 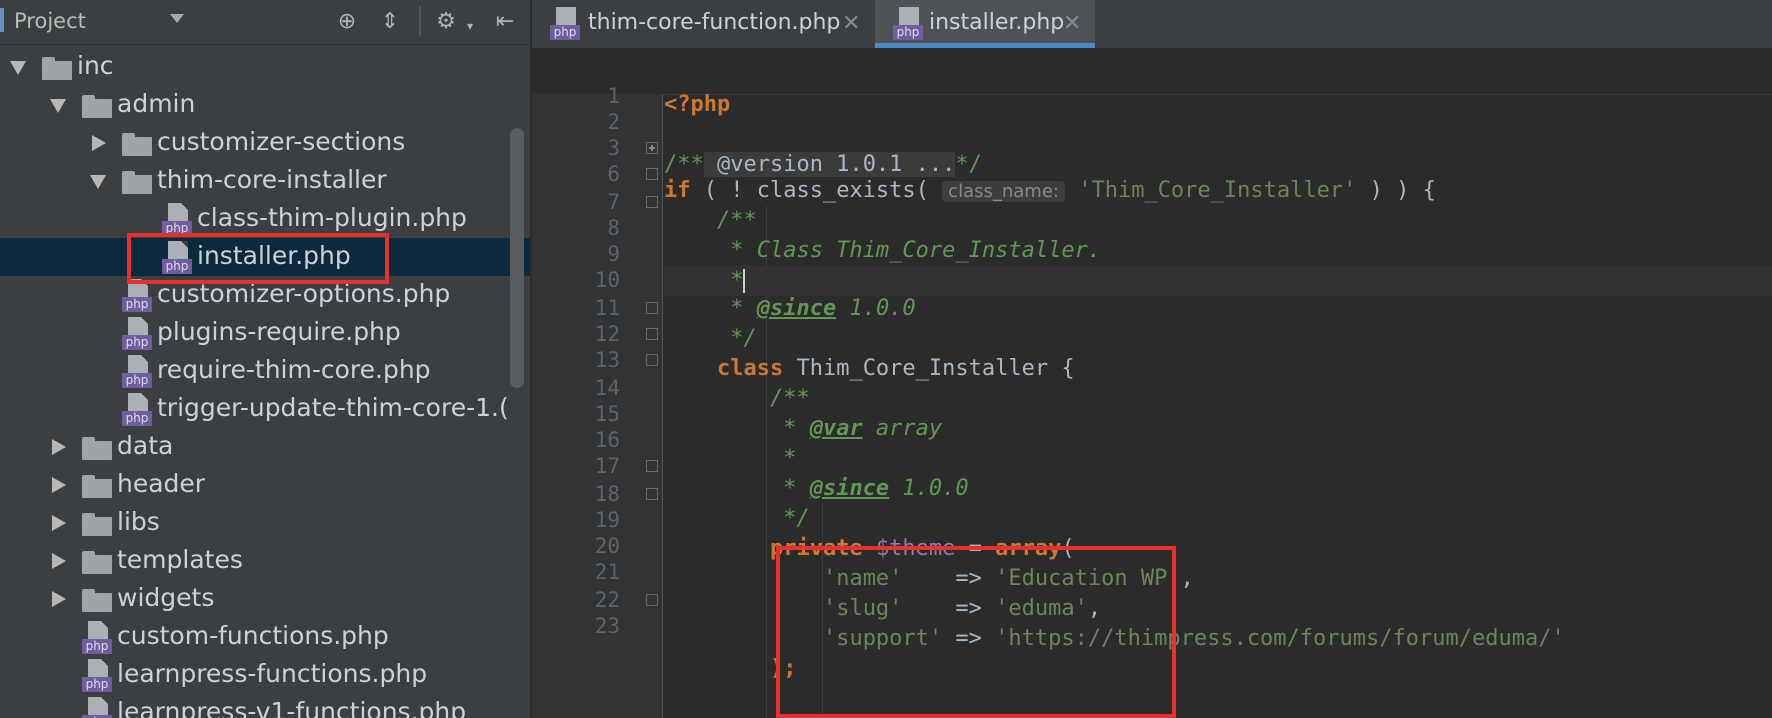 What do you see at coordinates (1218, 221) in the screenshot?
I see `code-line-7: /**` at bounding box center [1218, 221].